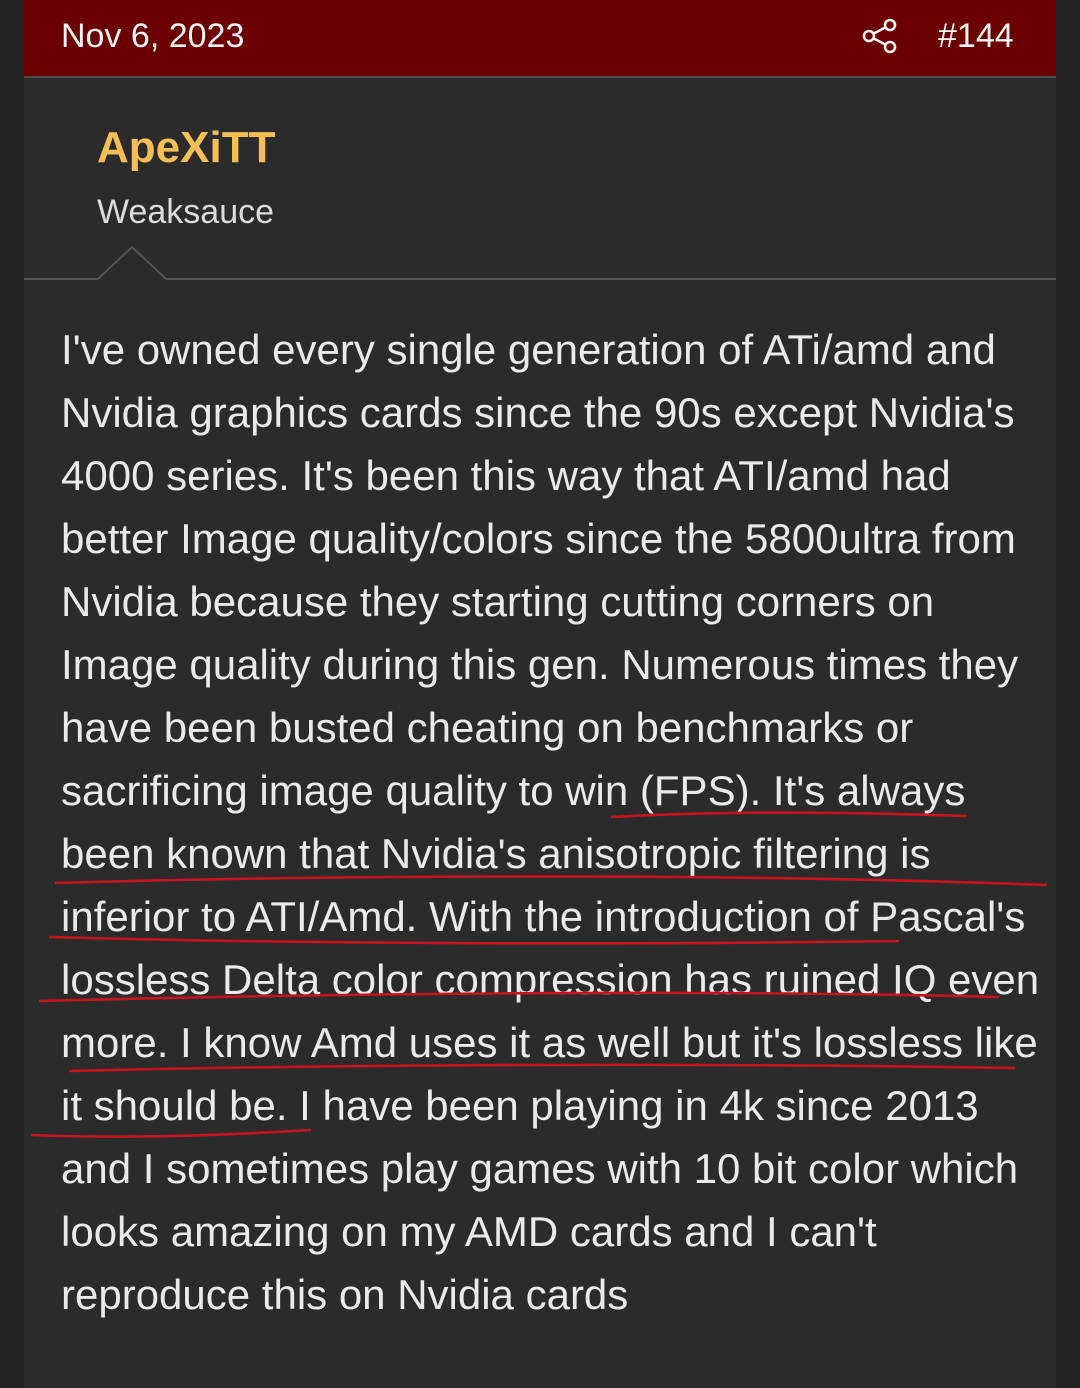 This screenshot has width=1080, height=1388. I want to click on user-pointer-arrow, so click(132, 262).